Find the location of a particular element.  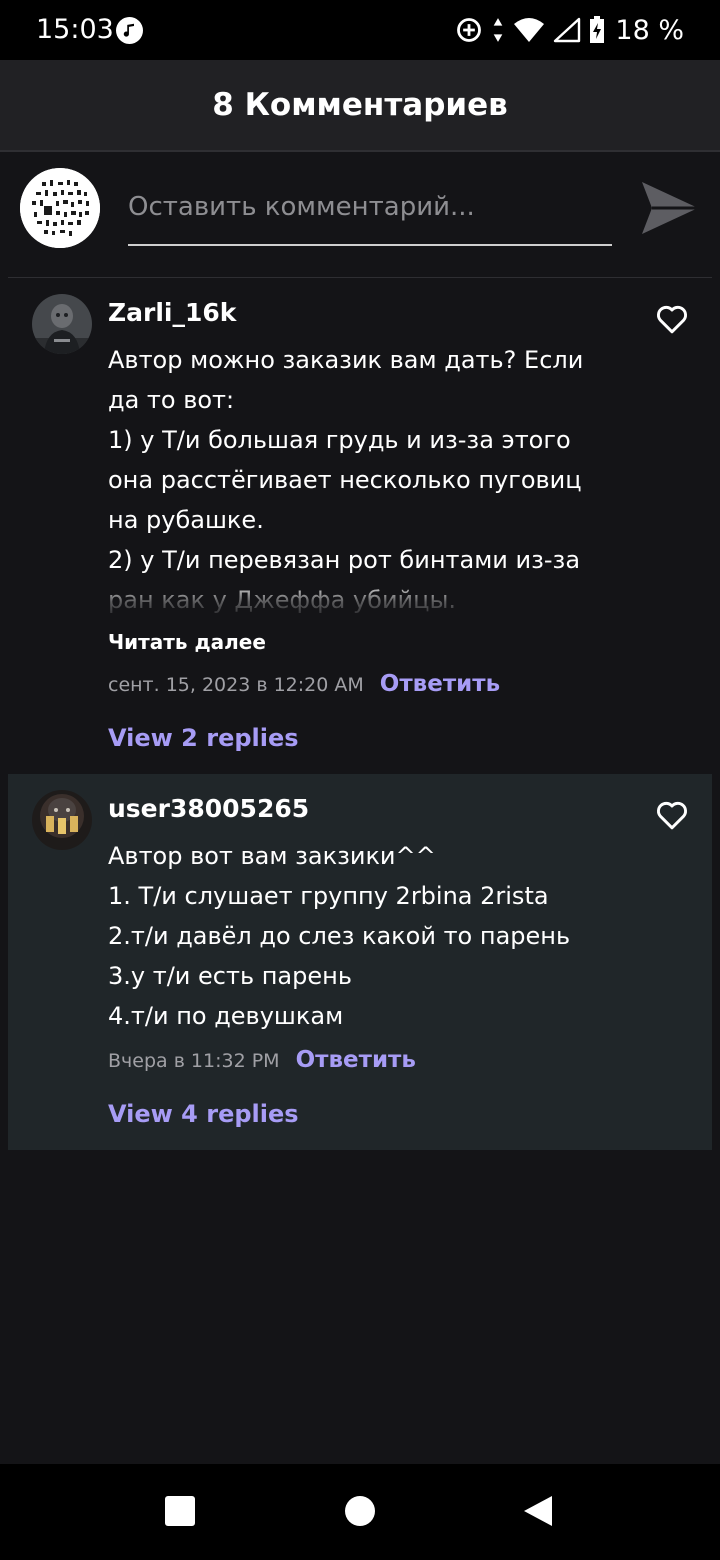

status-bar: 15:03 18 % is located at coordinates (360, 30).